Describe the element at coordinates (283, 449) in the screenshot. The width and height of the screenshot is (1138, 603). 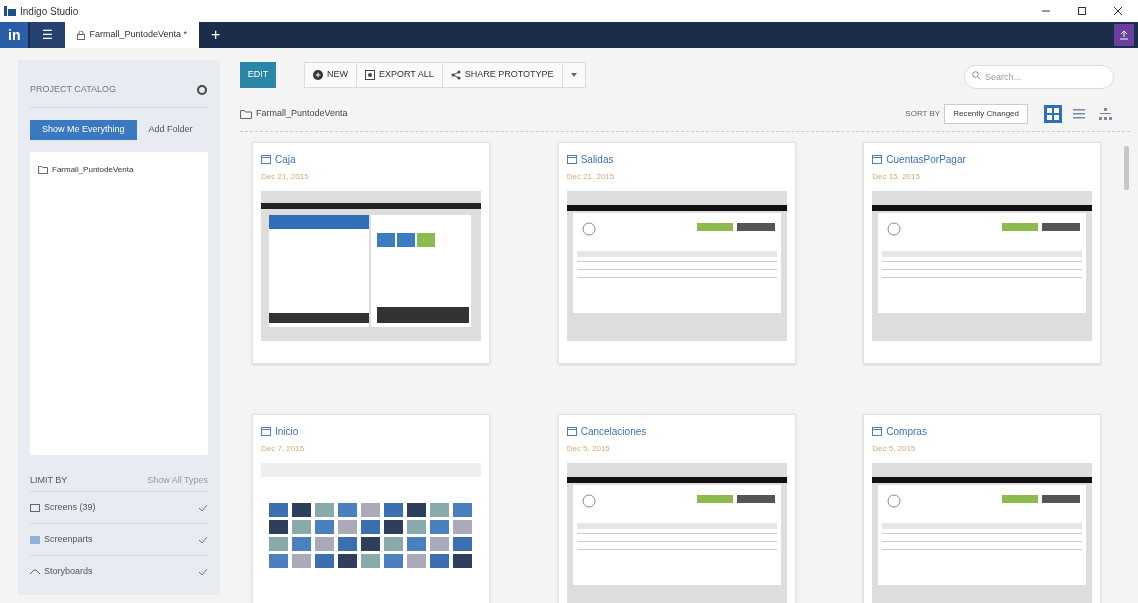
I see `card-date: Dec 7, 2015` at that location.